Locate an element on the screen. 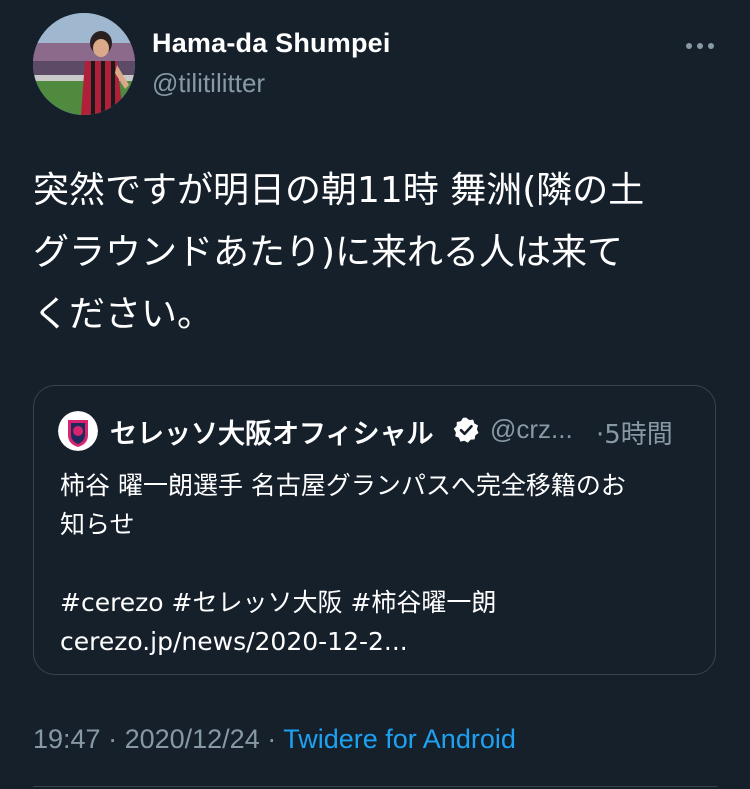  tweet-text-line: ください。 is located at coordinates (123, 314).